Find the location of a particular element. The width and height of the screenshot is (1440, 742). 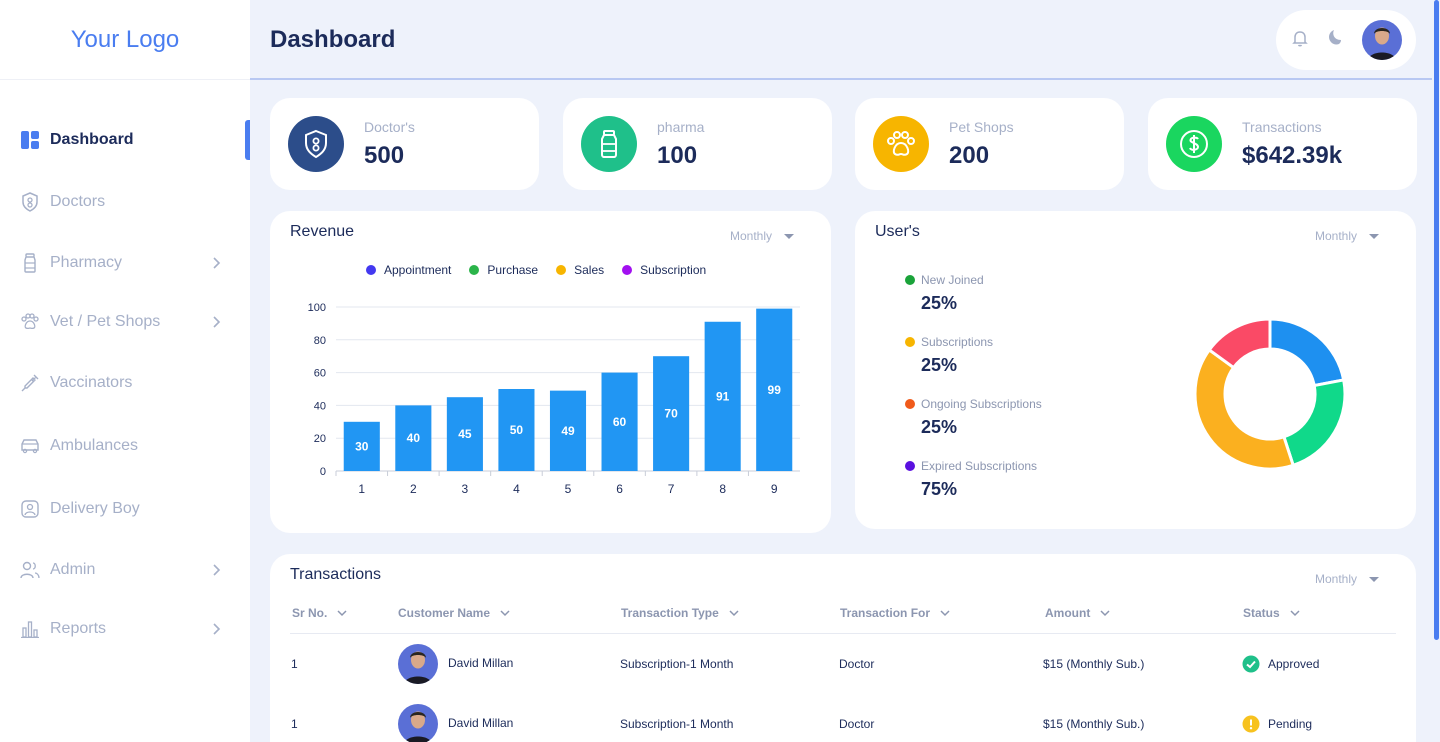

column-header-transaction-type: Transaction Type is located at coordinates (680, 613).